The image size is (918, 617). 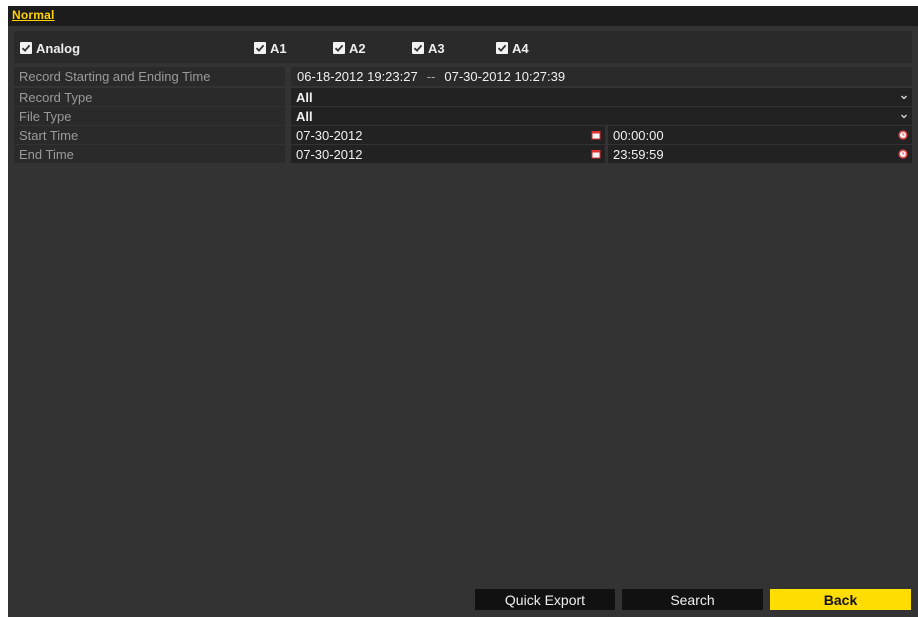 What do you see at coordinates (58, 48) in the screenshot?
I see `analog-label: Analog` at bounding box center [58, 48].